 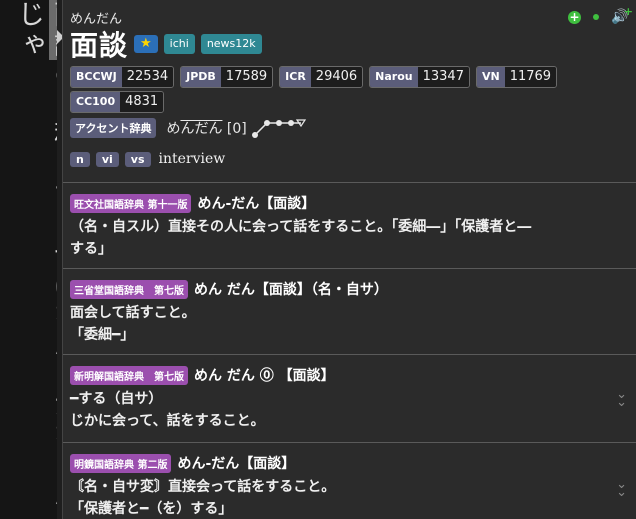 What do you see at coordinates (133, 313) in the screenshot?
I see `entry-line: 面会して話すこと。` at bounding box center [133, 313].